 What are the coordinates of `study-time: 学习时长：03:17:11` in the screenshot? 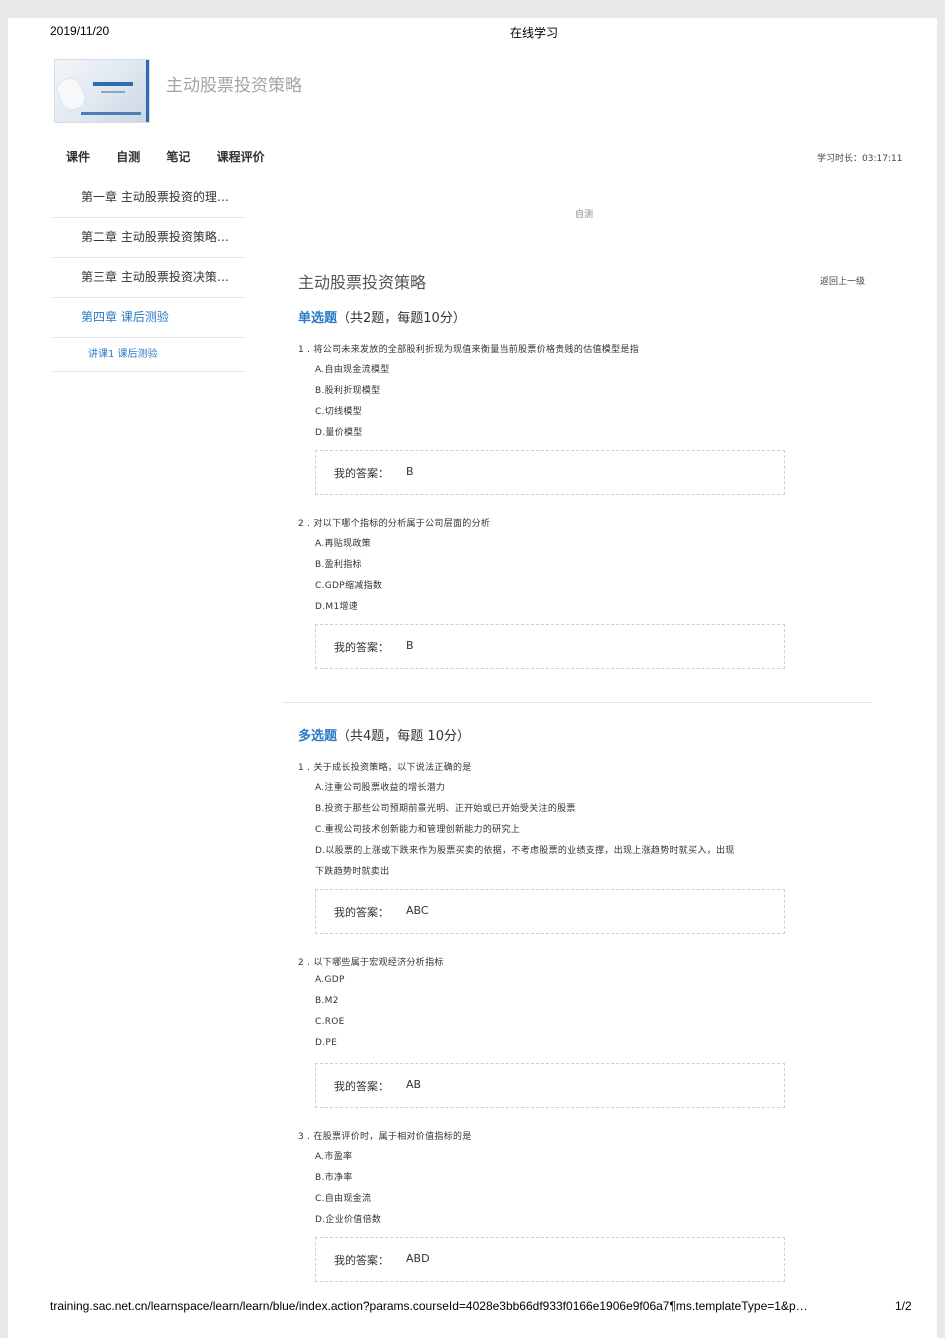 It's located at (860, 159).